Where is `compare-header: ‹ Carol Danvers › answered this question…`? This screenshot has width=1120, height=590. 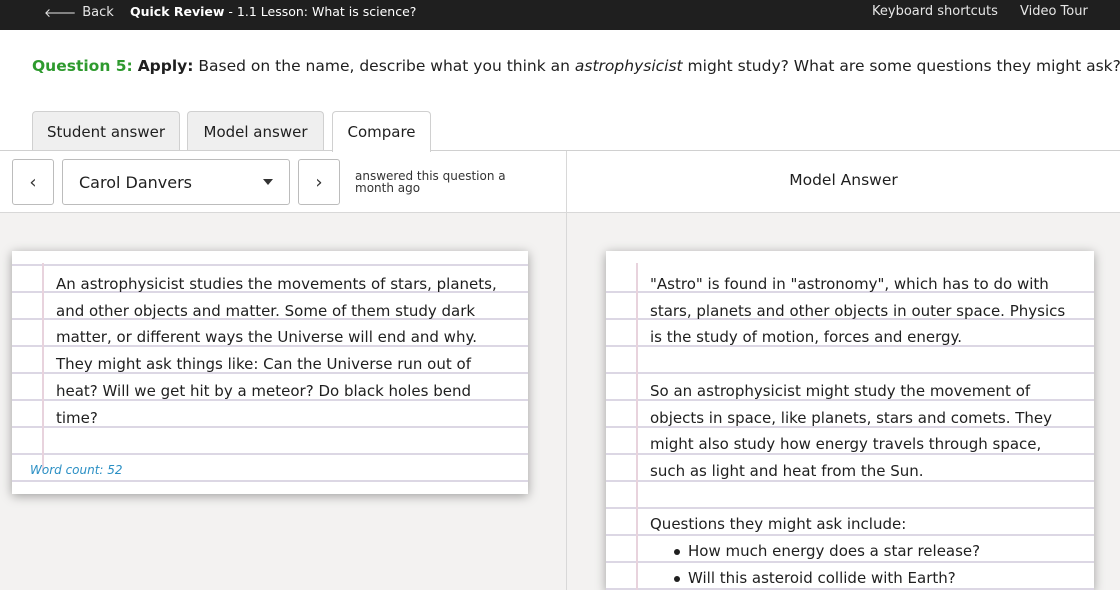
compare-header: ‹ Carol Danvers › answered this question… is located at coordinates (560, 182).